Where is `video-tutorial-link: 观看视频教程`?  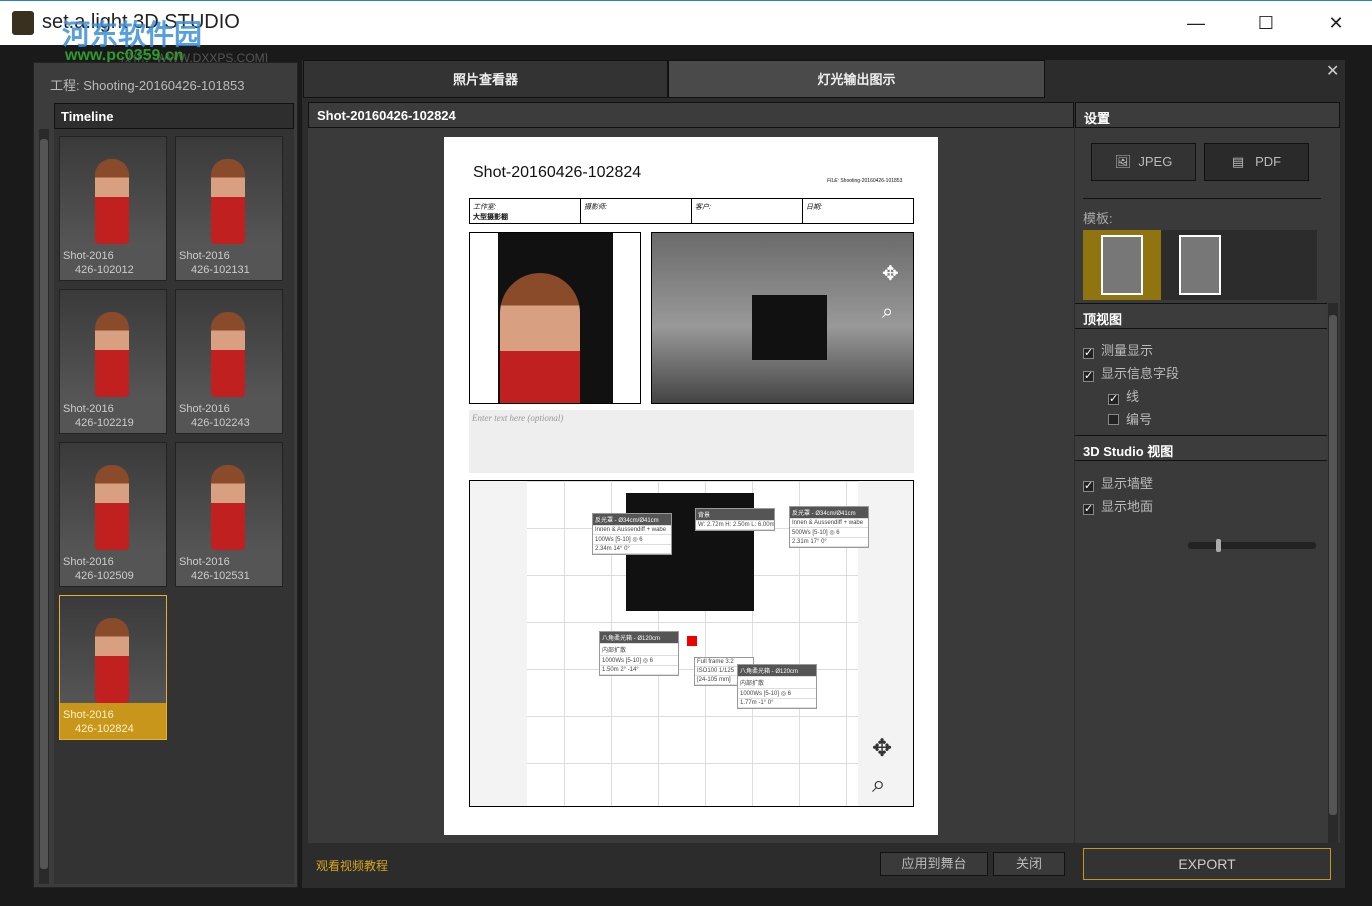 video-tutorial-link: 观看视频教程 is located at coordinates (352, 865).